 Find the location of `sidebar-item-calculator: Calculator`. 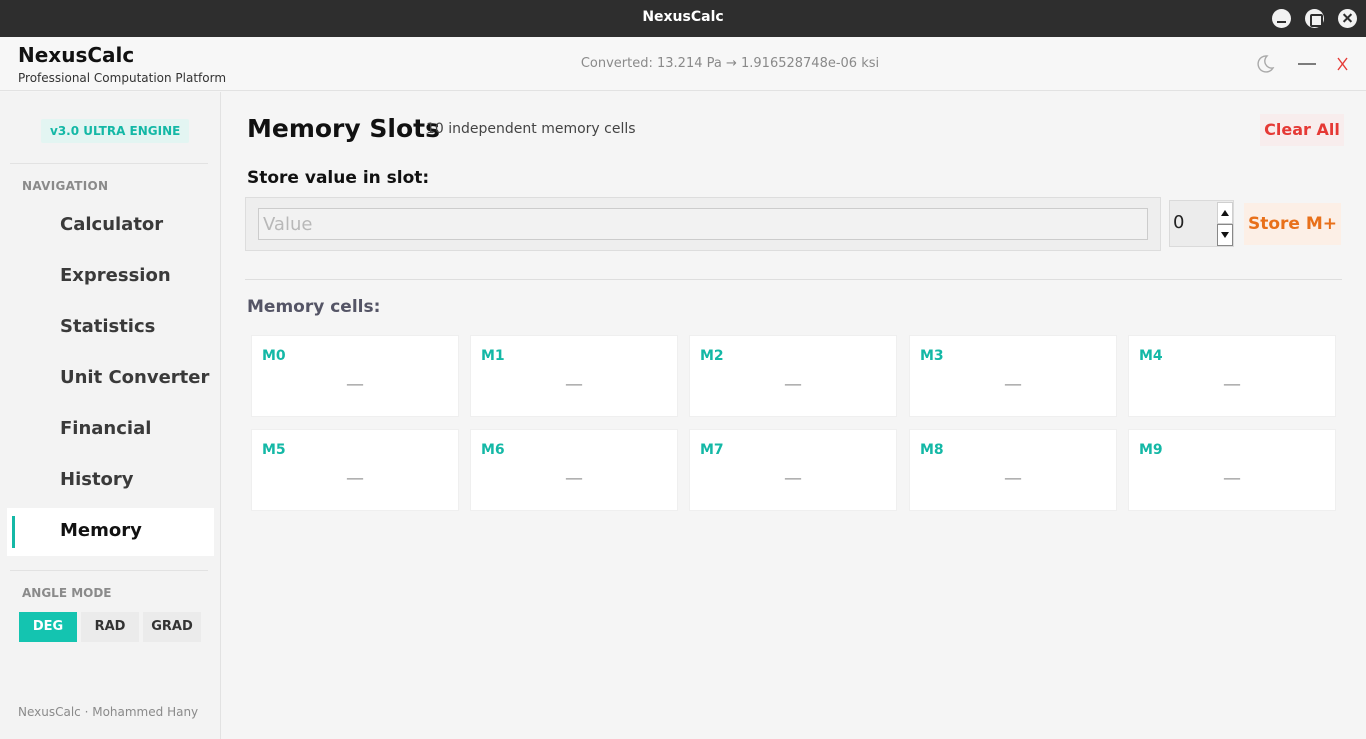

sidebar-item-calculator: Calculator is located at coordinates (110, 226).